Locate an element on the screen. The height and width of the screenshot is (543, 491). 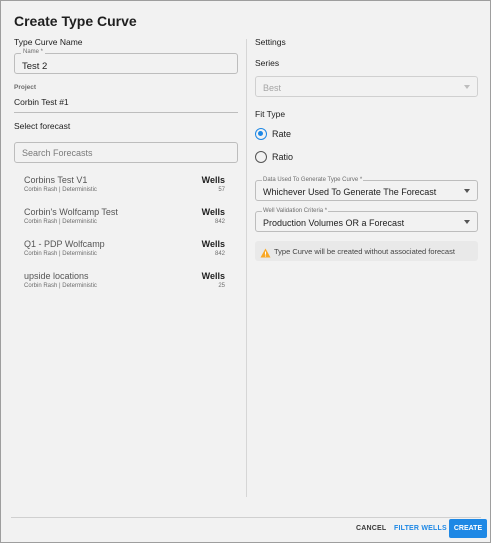
fit-type-rate-label: Rate is located at coordinates (281, 134).